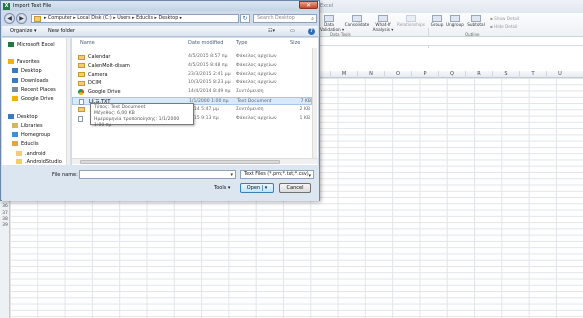 This screenshot has width=583, height=318. Describe the element at coordinates (15, 134) in the screenshot. I see `home-icon` at that location.